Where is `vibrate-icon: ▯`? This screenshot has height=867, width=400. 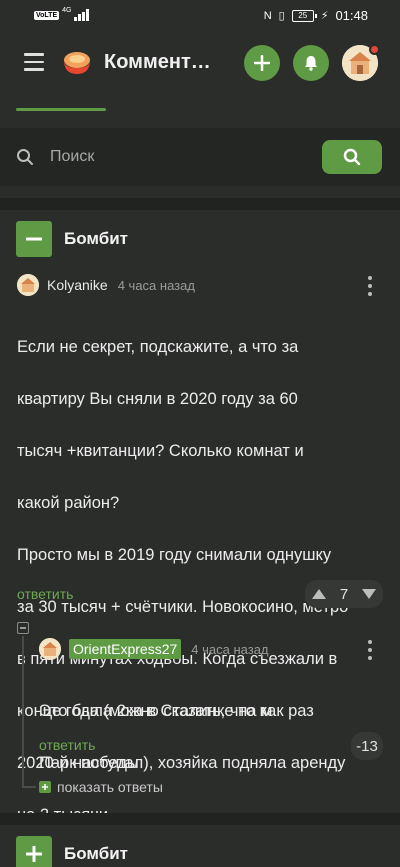 vibrate-icon: ▯ is located at coordinates (281, 16).